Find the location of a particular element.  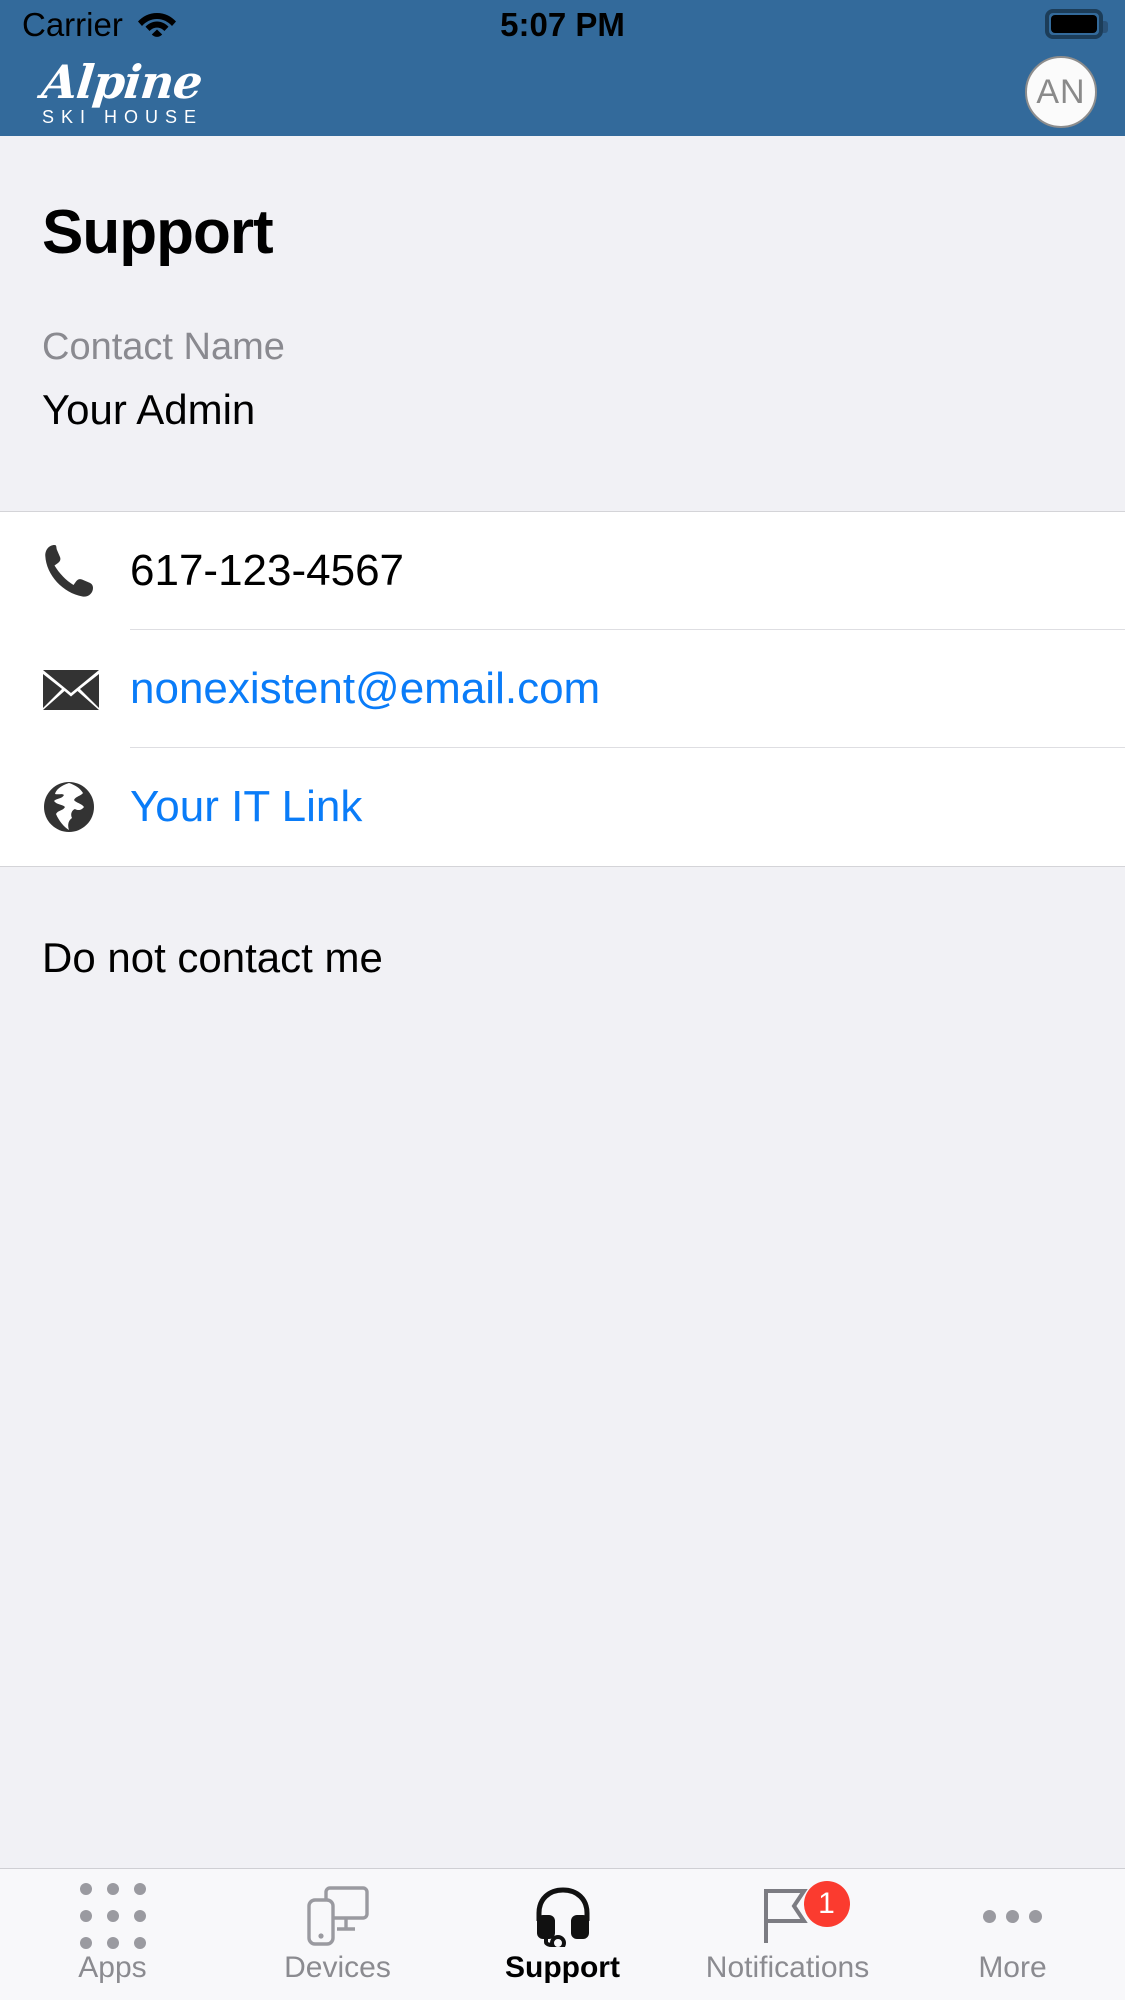

status-bar-right is located at coordinates (1076, 24).